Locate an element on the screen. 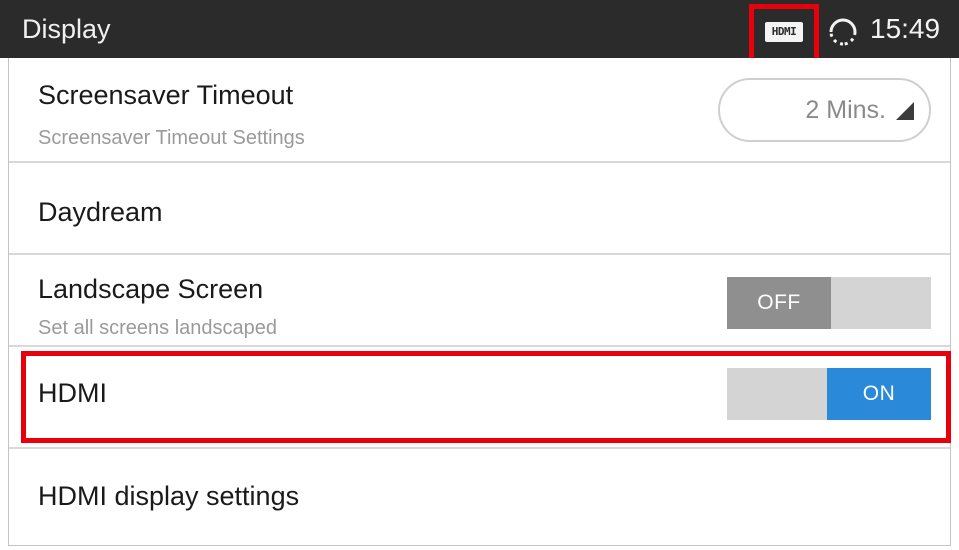 This screenshot has height=550, width=959. screensaver-timeout-title: Screensaver Timeout is located at coordinates (166, 95).